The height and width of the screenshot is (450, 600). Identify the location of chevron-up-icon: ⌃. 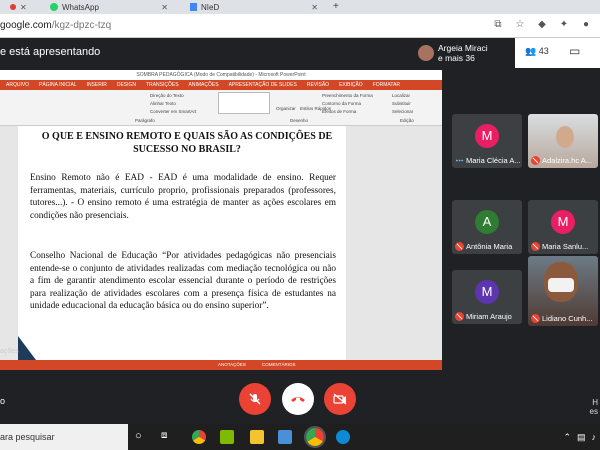
(567, 437).